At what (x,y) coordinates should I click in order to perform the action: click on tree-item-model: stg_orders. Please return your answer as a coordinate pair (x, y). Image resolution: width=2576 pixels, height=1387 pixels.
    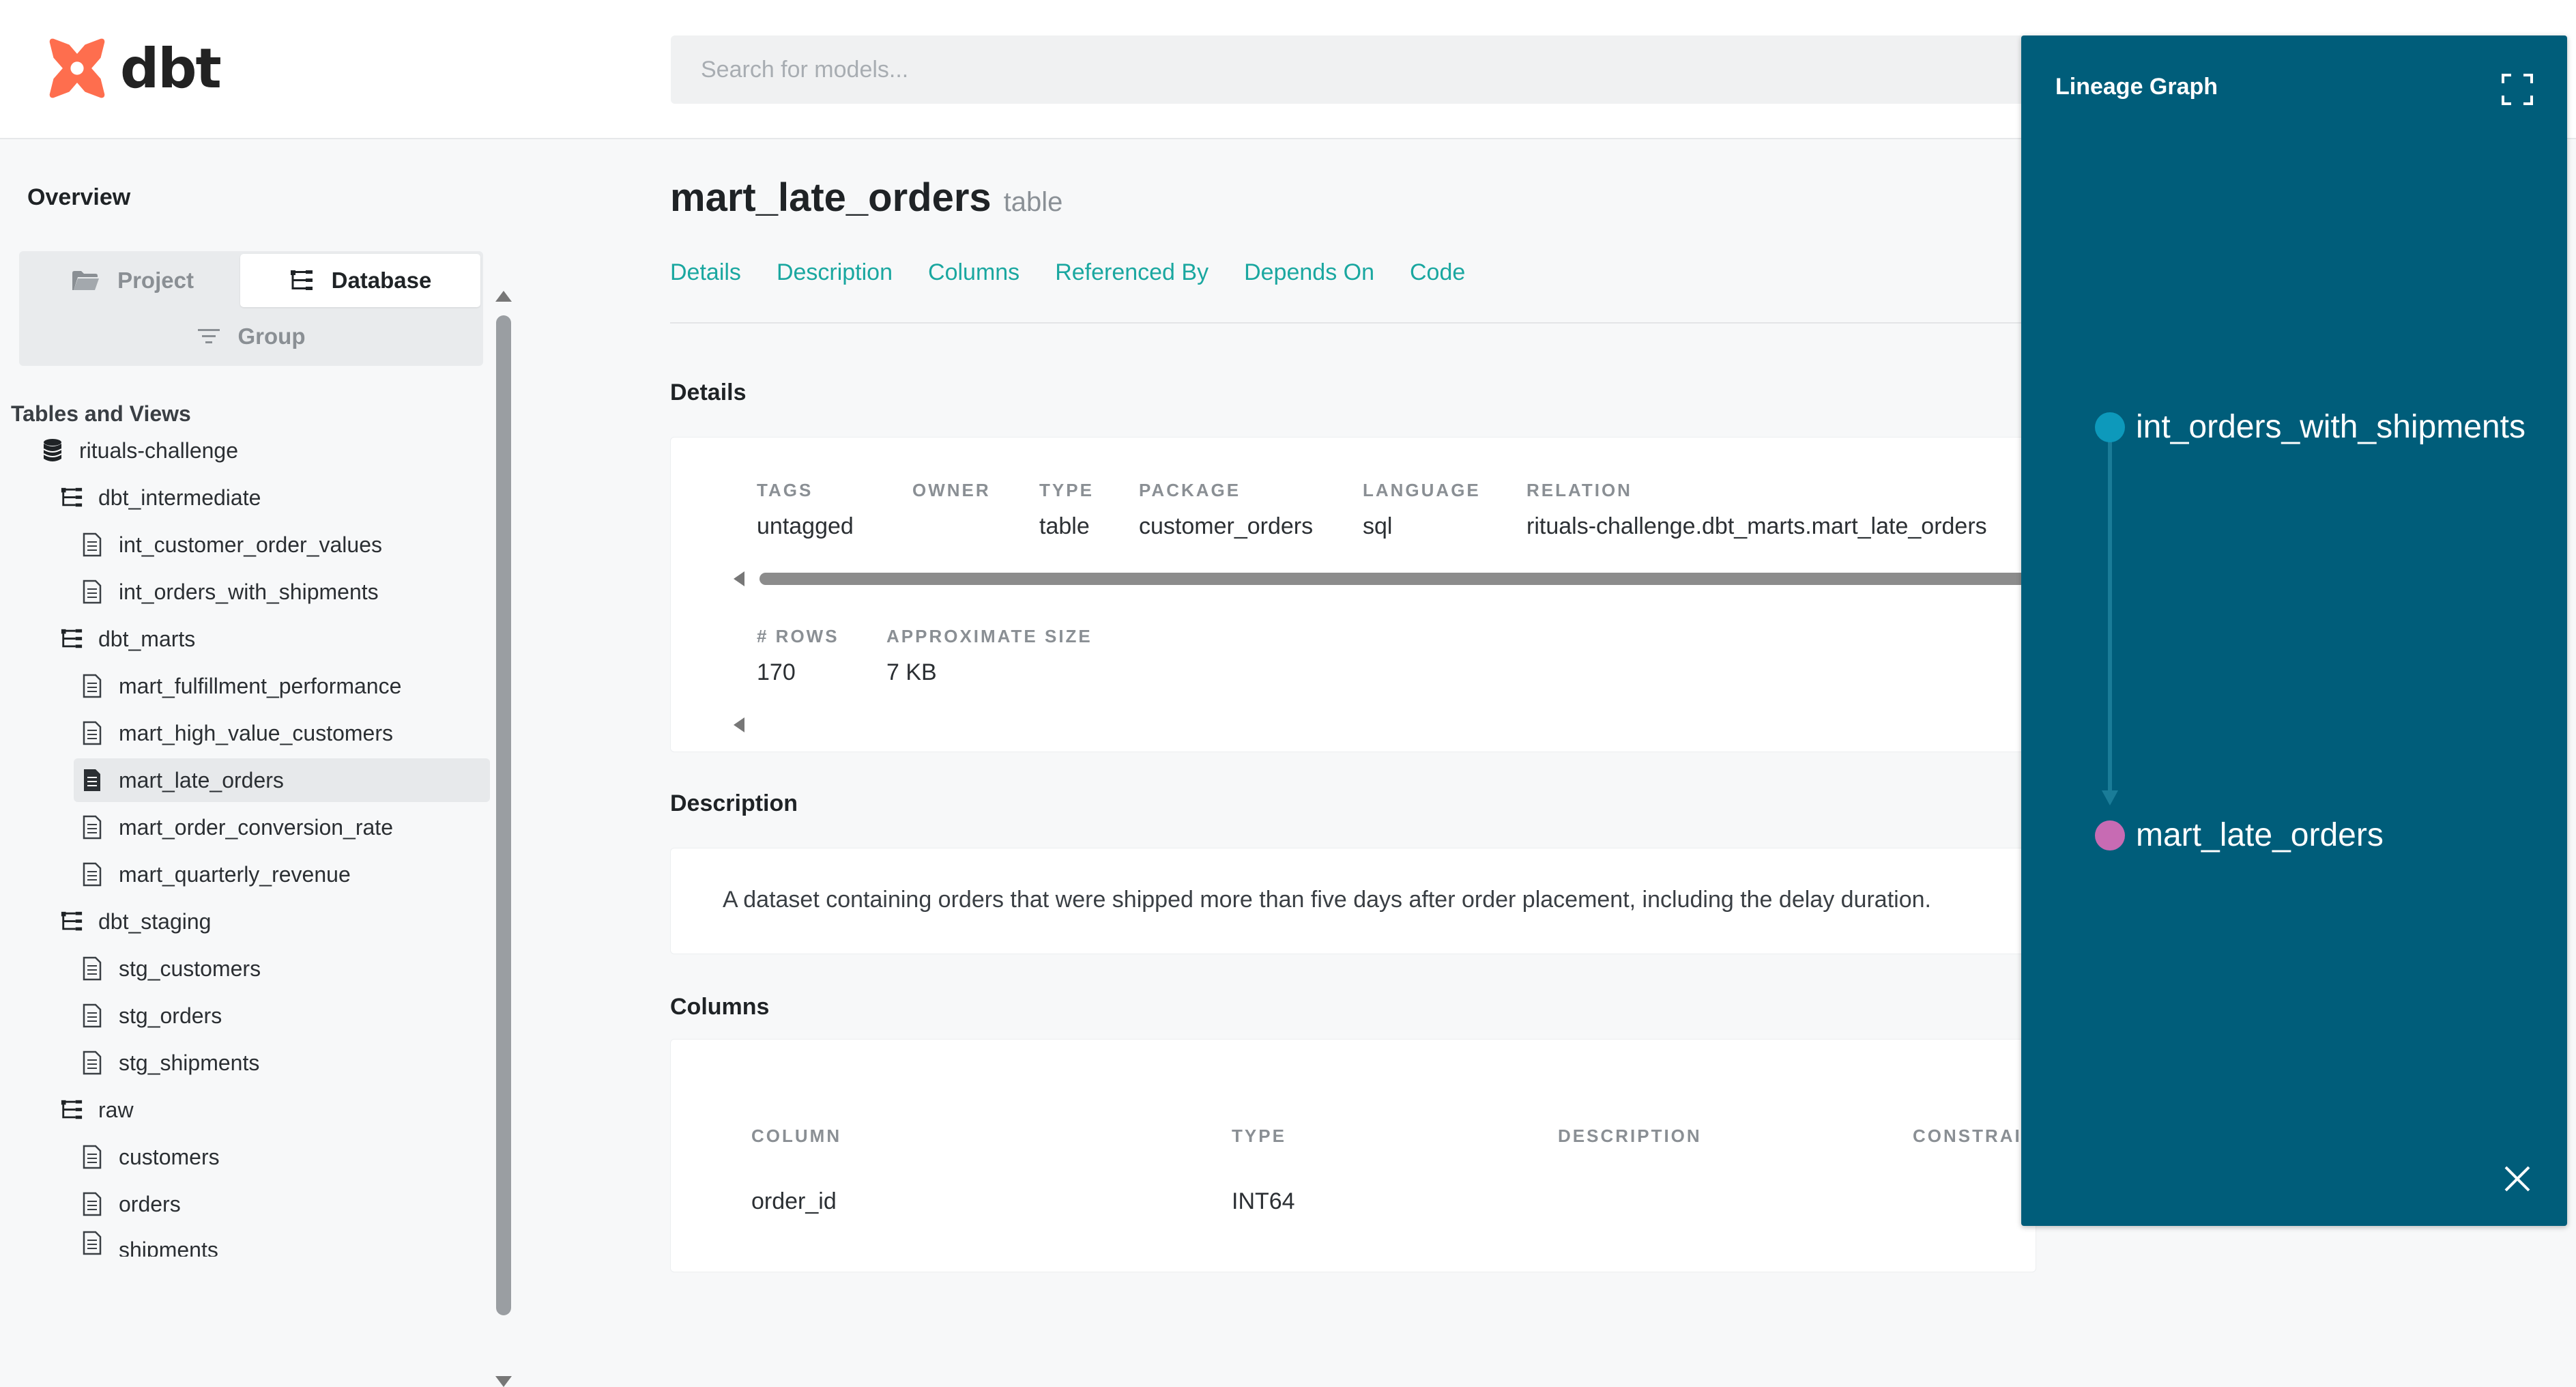
    Looking at the image, I should click on (151, 1016).